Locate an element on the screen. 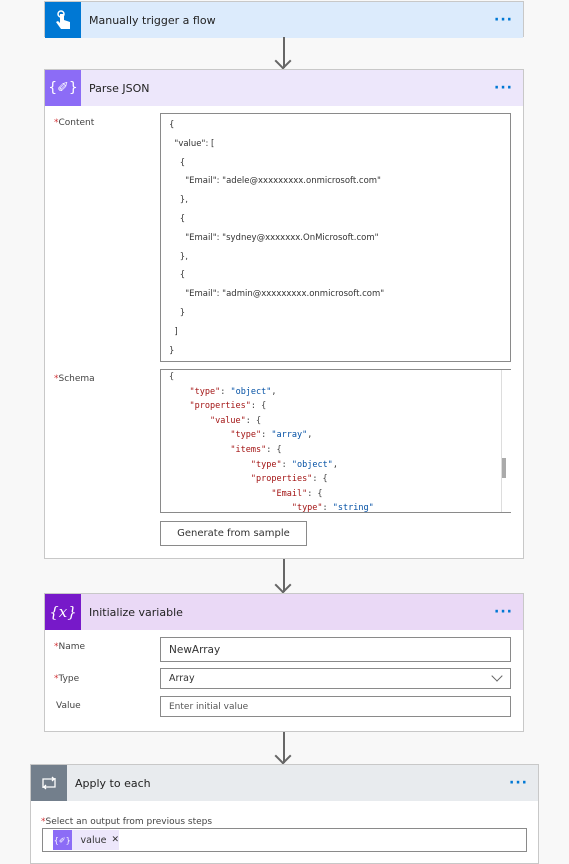 The image size is (569, 864). type-label: *Type is located at coordinates (67, 679).